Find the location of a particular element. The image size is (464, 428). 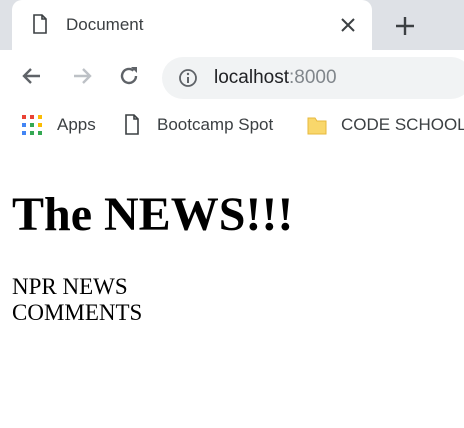

toolbar: localhost:8000 is located at coordinates (232, 77).